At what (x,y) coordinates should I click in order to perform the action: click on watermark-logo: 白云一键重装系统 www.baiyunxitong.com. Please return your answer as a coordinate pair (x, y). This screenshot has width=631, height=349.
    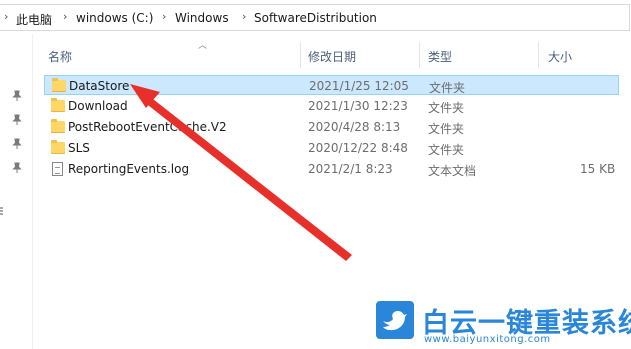
    Looking at the image, I should click on (503, 324).